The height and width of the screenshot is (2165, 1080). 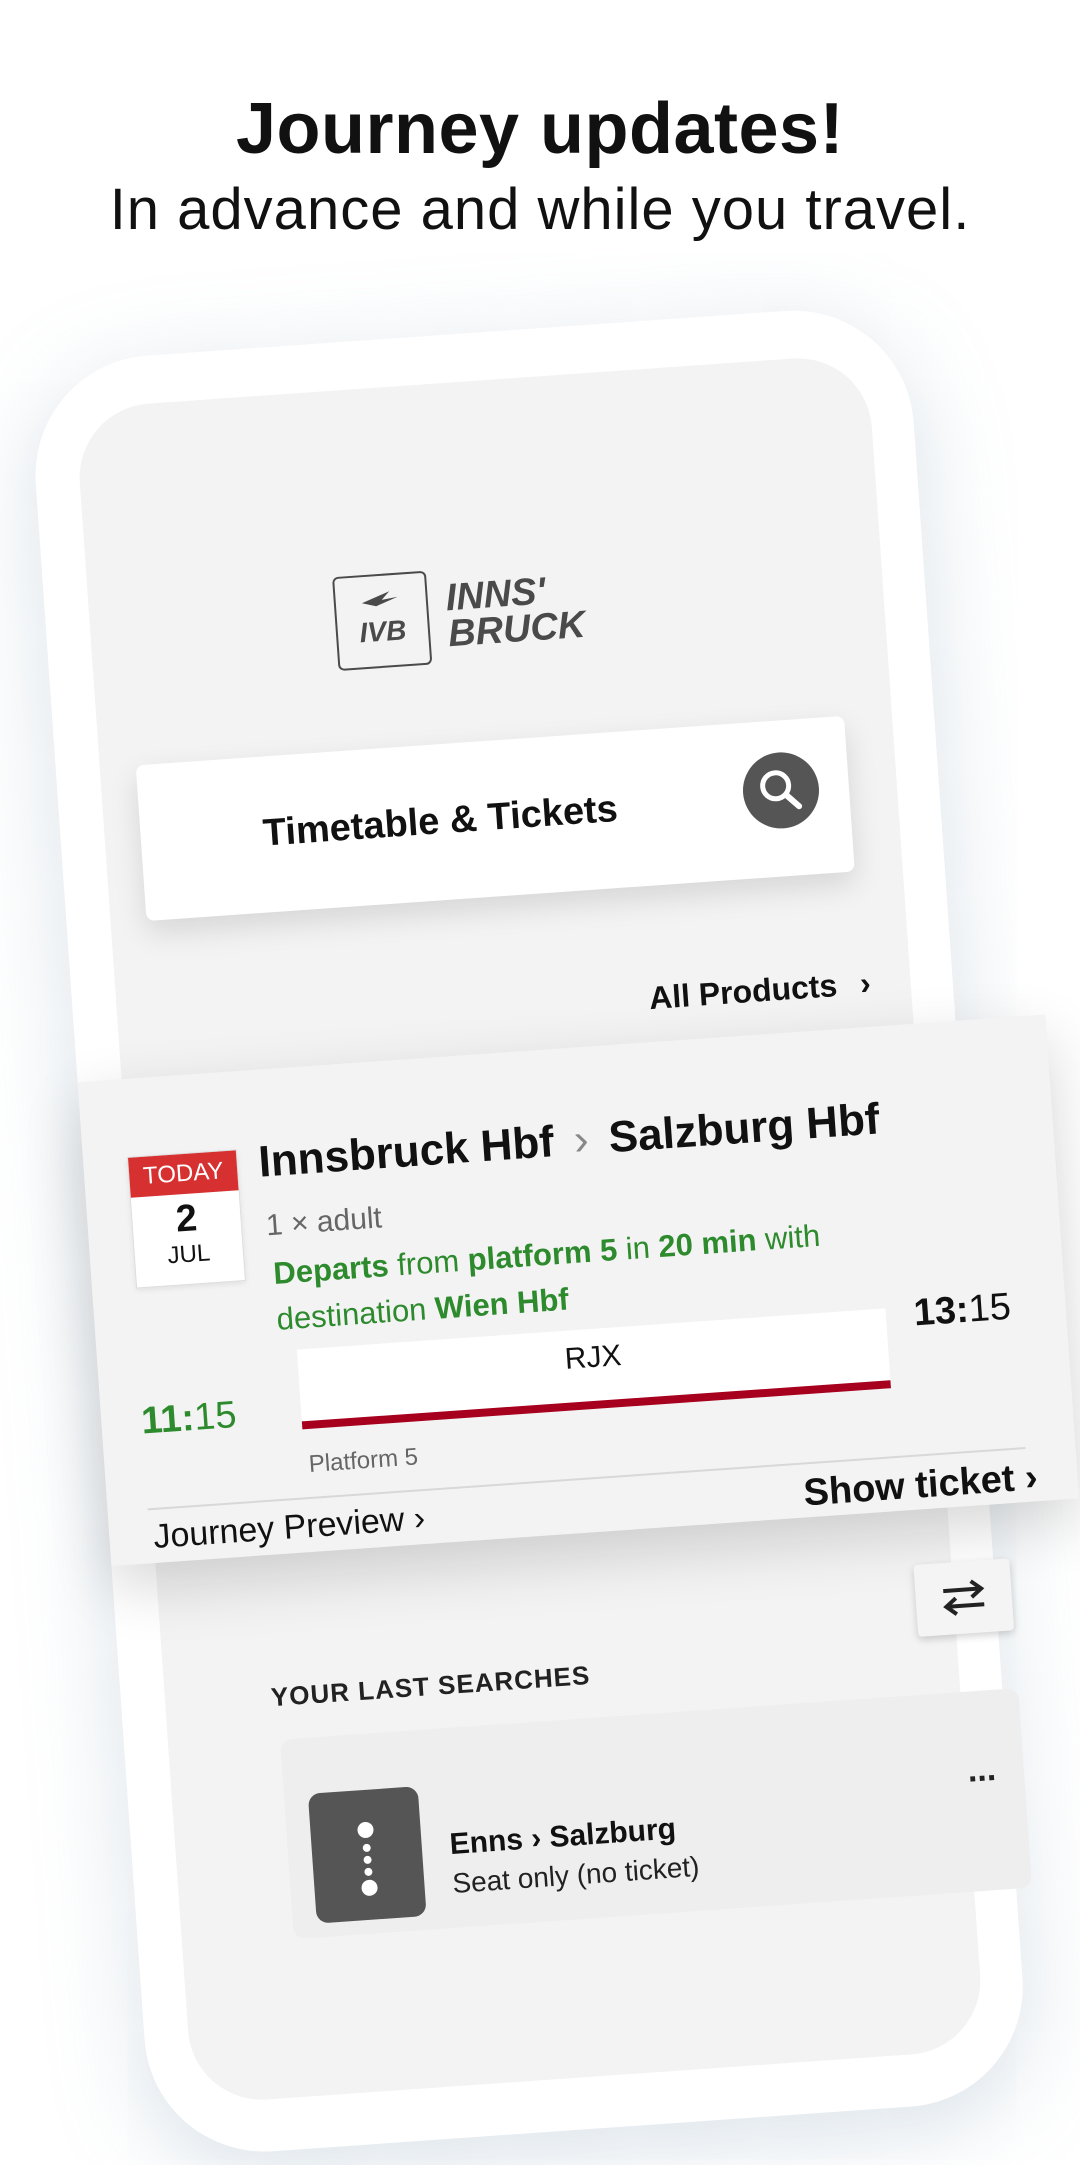 I want to click on logo-badge: IVB, so click(x=382, y=621).